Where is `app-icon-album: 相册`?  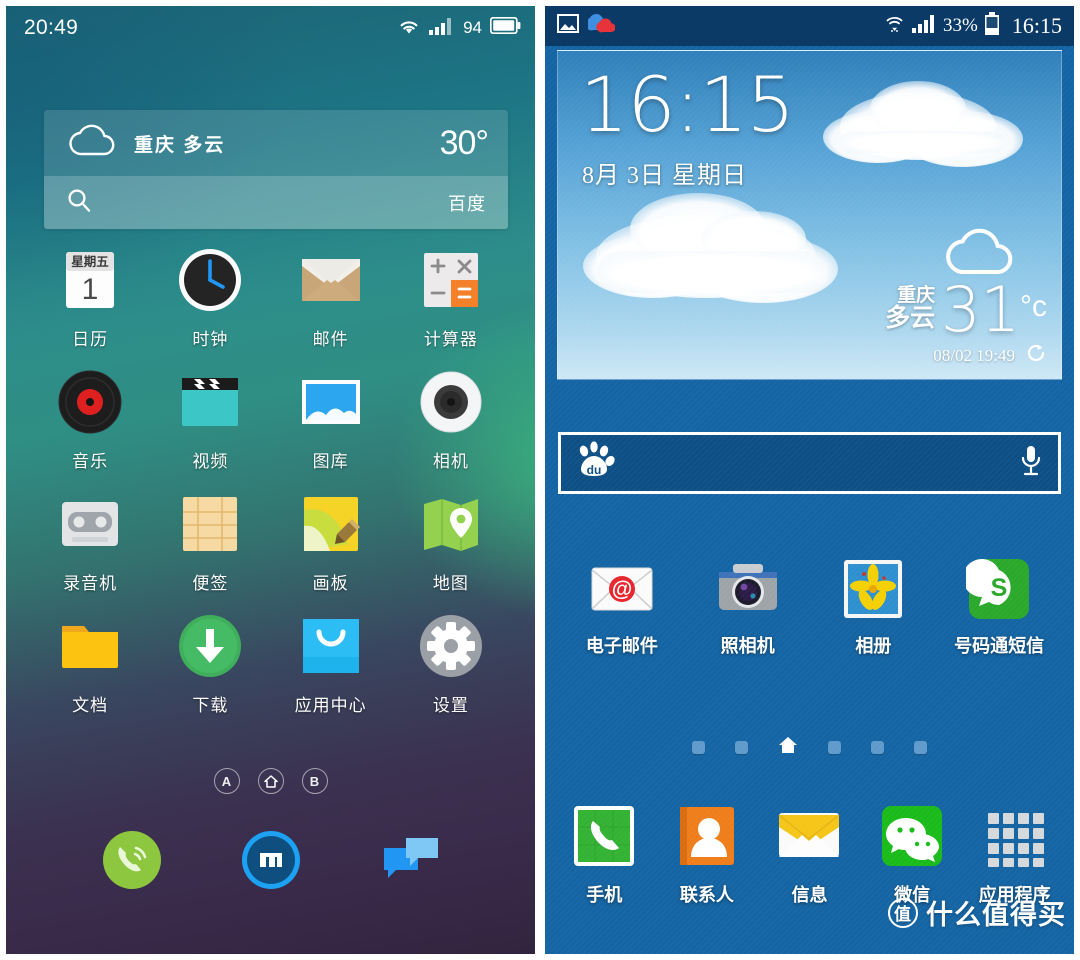
app-icon-album: 相册 is located at coordinates (874, 607).